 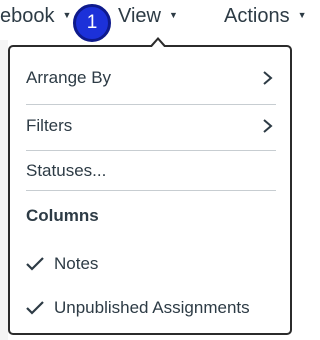 I want to click on background-page, so click(x=4, y=190).